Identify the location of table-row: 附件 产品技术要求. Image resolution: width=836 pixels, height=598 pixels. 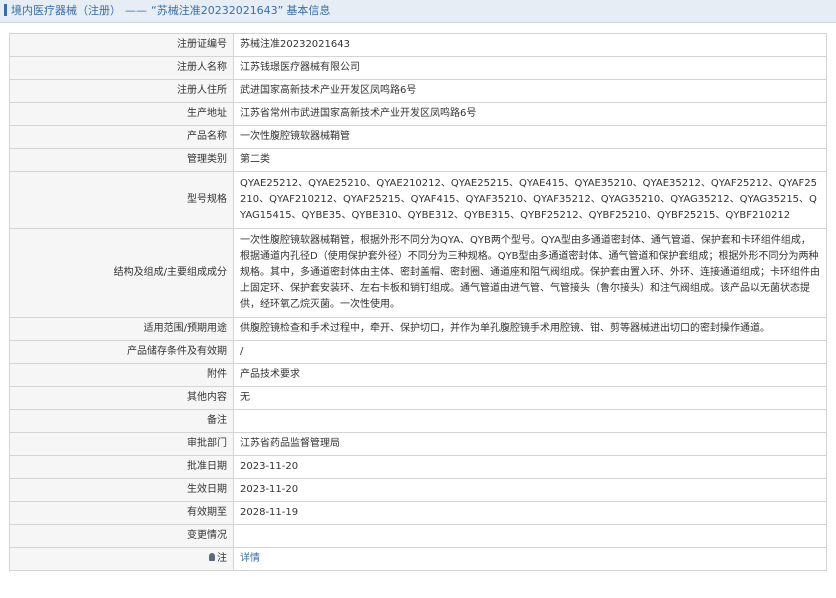
(418, 375).